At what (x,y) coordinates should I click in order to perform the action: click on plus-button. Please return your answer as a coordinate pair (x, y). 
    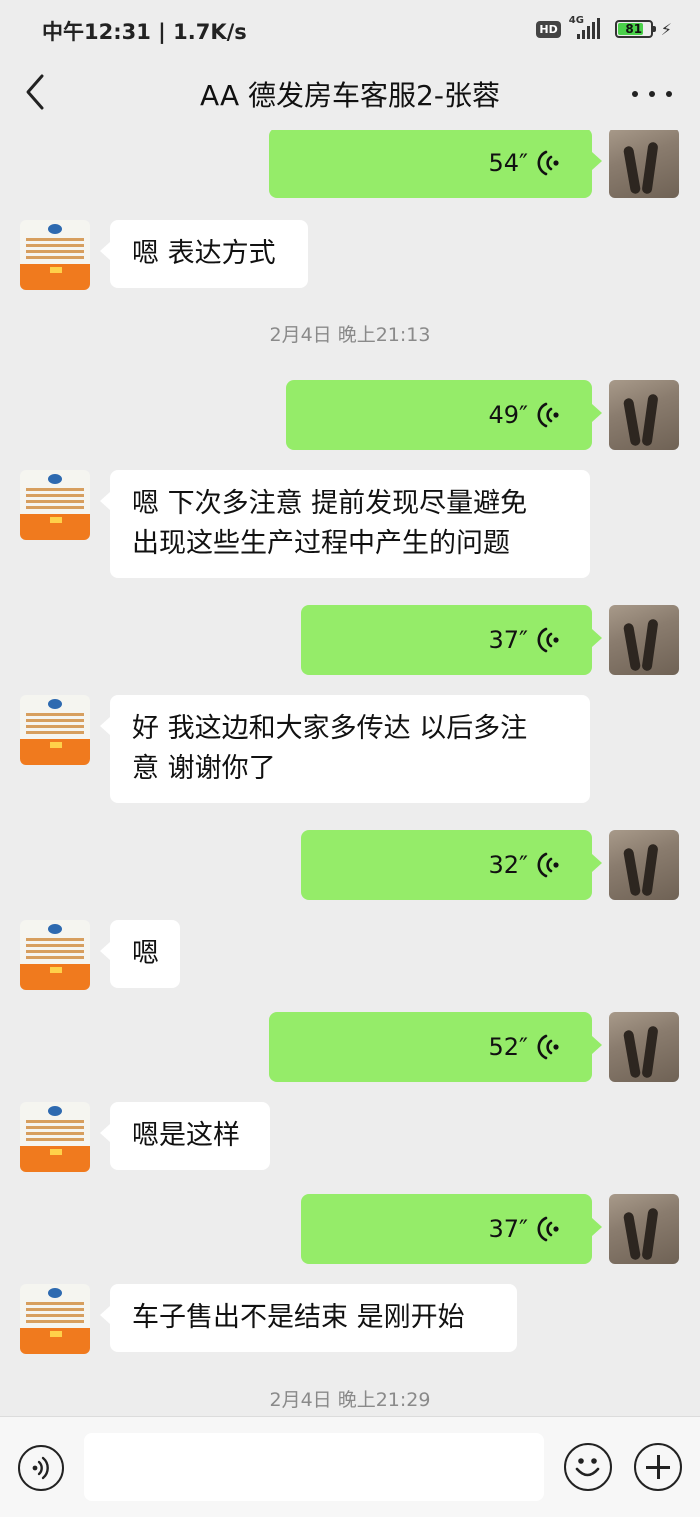
    Looking at the image, I should click on (658, 1467).